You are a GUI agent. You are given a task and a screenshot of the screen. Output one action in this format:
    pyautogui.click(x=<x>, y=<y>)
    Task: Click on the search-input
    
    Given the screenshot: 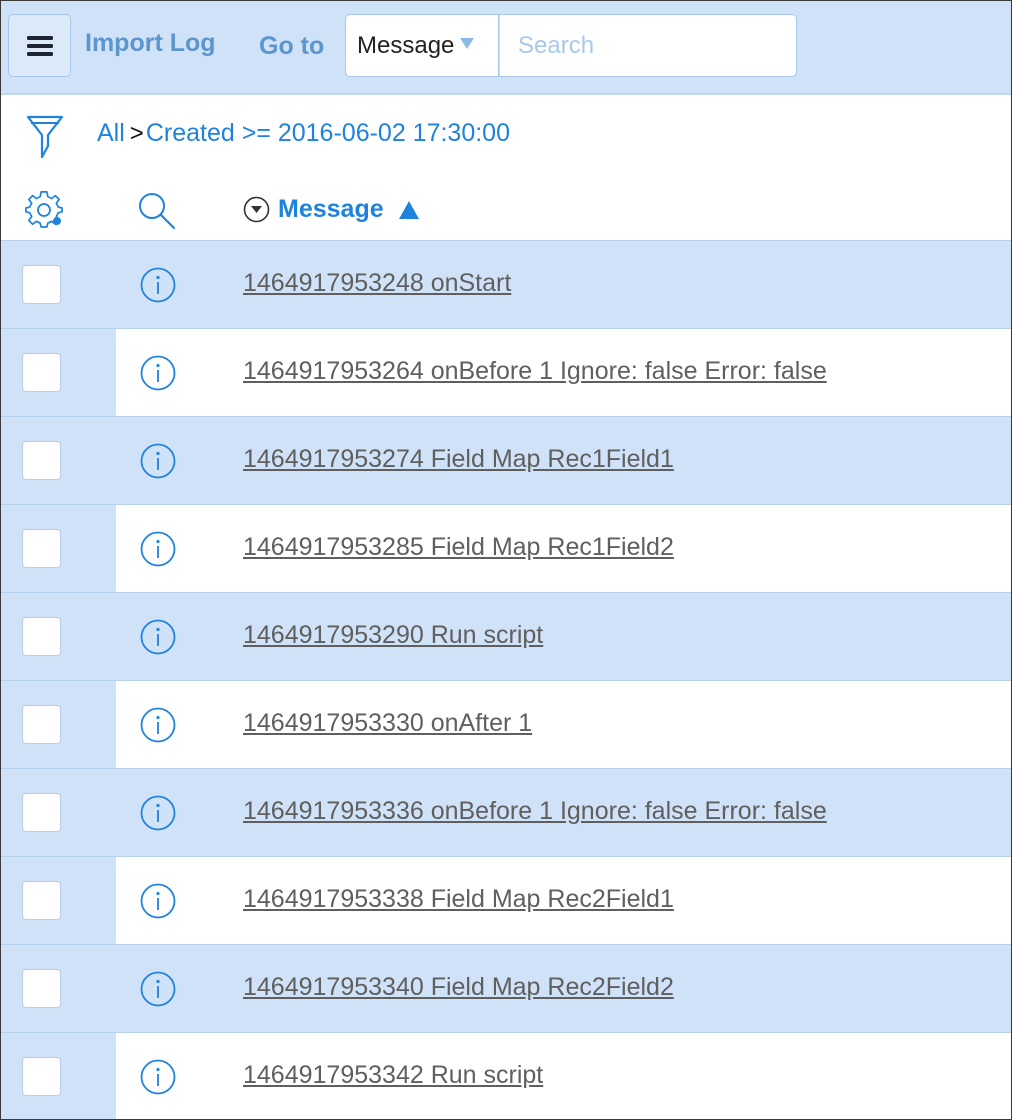 What is the action you would take?
    pyautogui.click(x=648, y=45)
    